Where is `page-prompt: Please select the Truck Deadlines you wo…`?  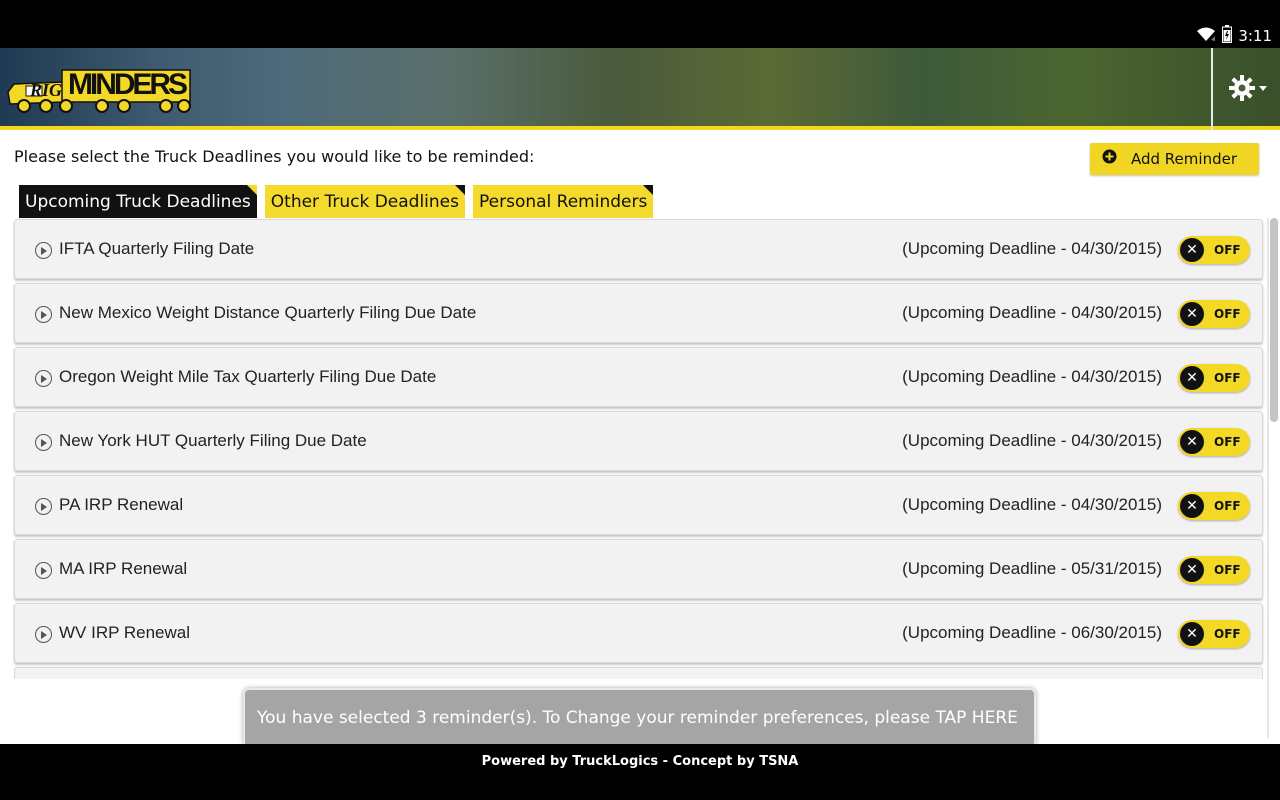 page-prompt: Please select the Truck Deadlines you wo… is located at coordinates (274, 156).